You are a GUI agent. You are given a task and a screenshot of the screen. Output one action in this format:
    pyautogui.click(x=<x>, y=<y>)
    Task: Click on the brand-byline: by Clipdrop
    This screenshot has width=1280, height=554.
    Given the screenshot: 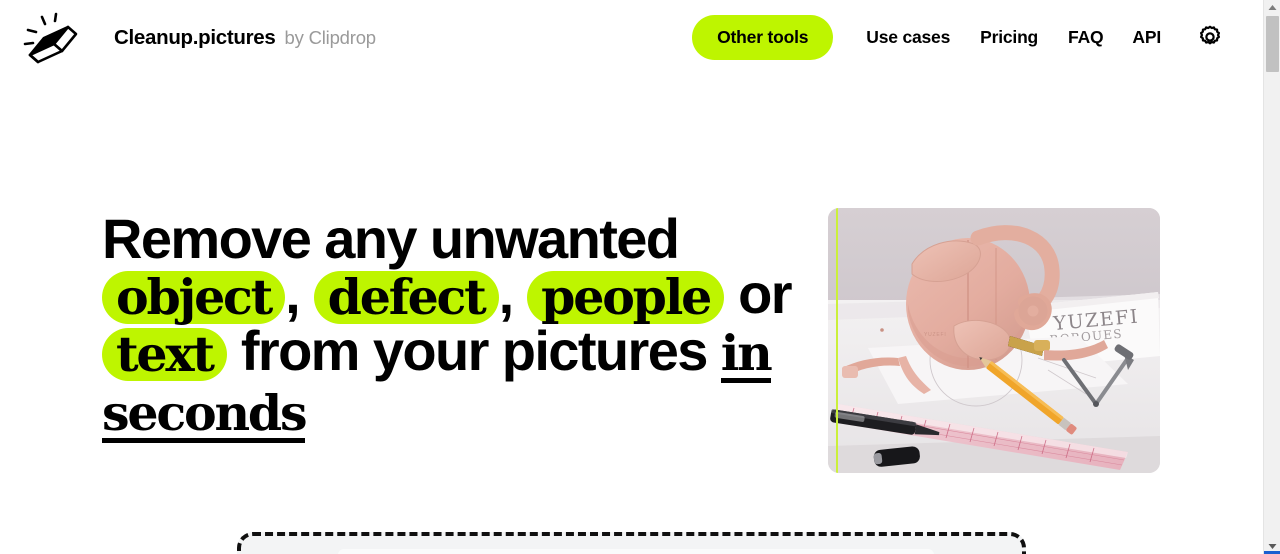 What is the action you would take?
    pyautogui.click(x=330, y=37)
    